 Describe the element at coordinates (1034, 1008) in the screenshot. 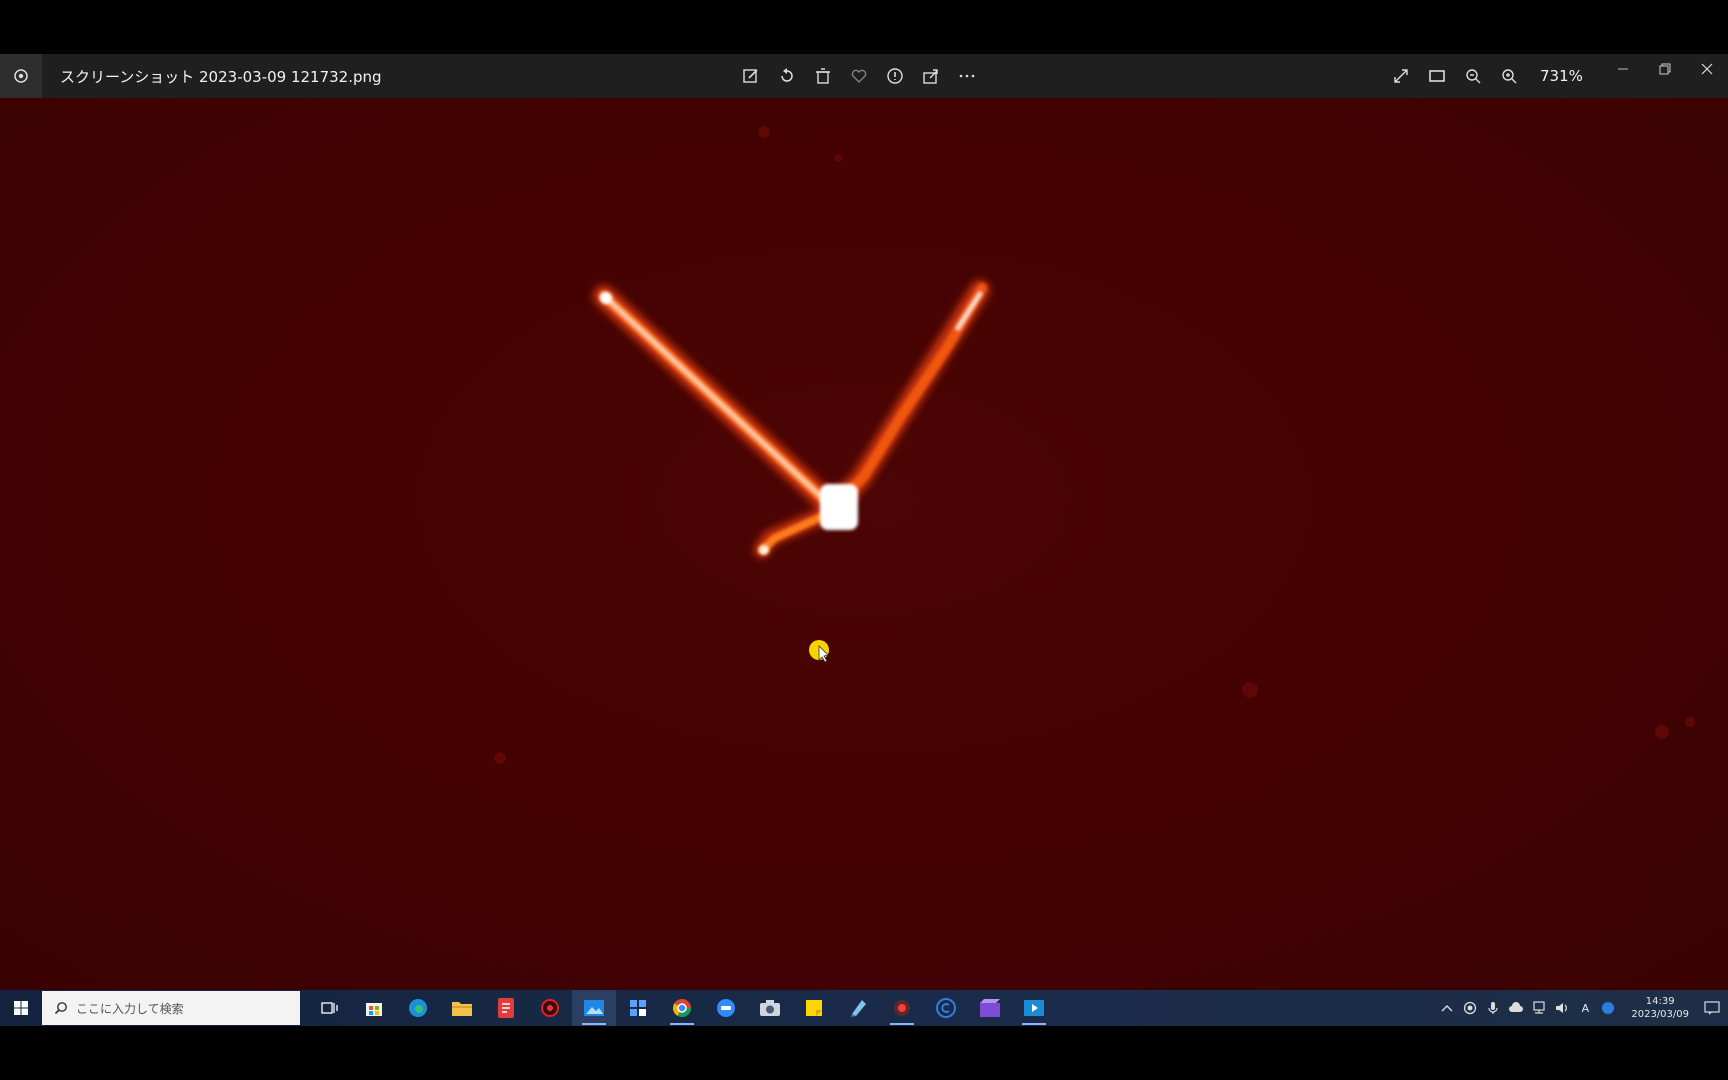

I see `media-player-icon` at that location.